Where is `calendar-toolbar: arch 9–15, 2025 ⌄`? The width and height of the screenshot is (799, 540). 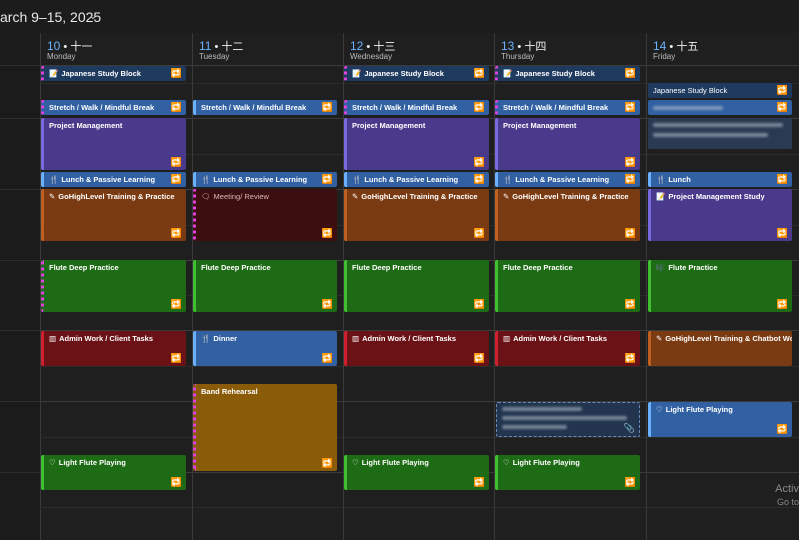 calendar-toolbar: arch 9–15, 2025 ⌄ is located at coordinates (399, 17).